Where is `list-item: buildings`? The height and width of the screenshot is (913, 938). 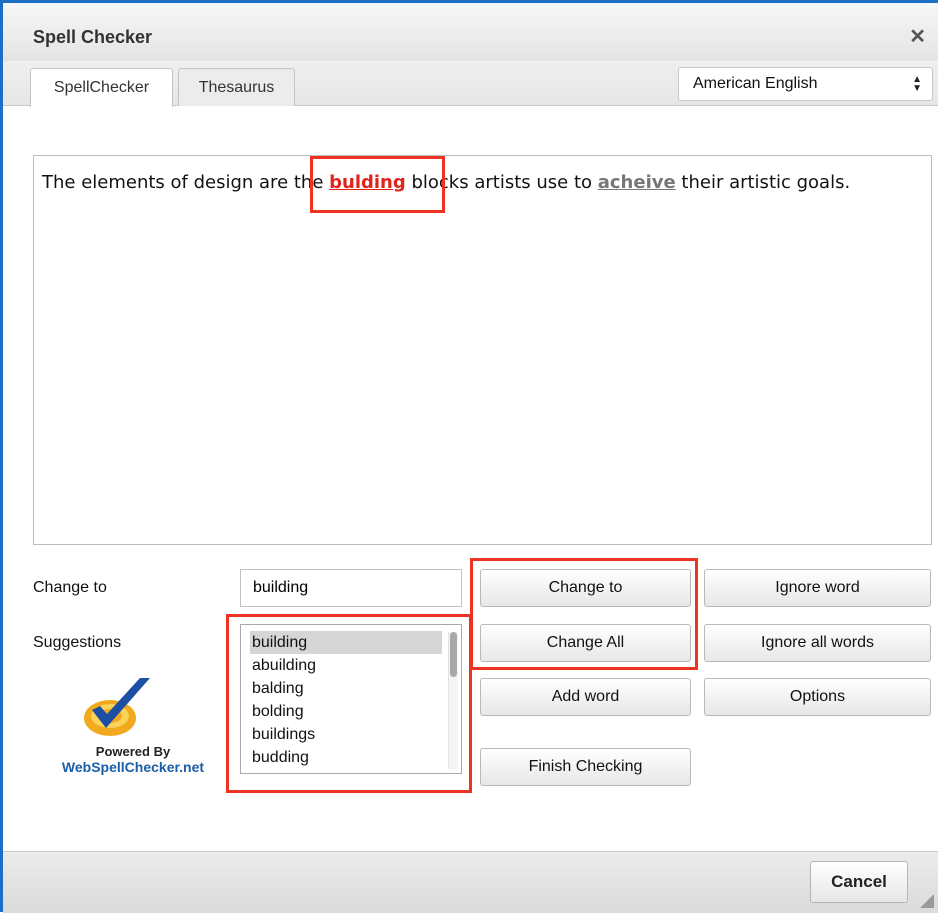 list-item: buildings is located at coordinates (346, 734).